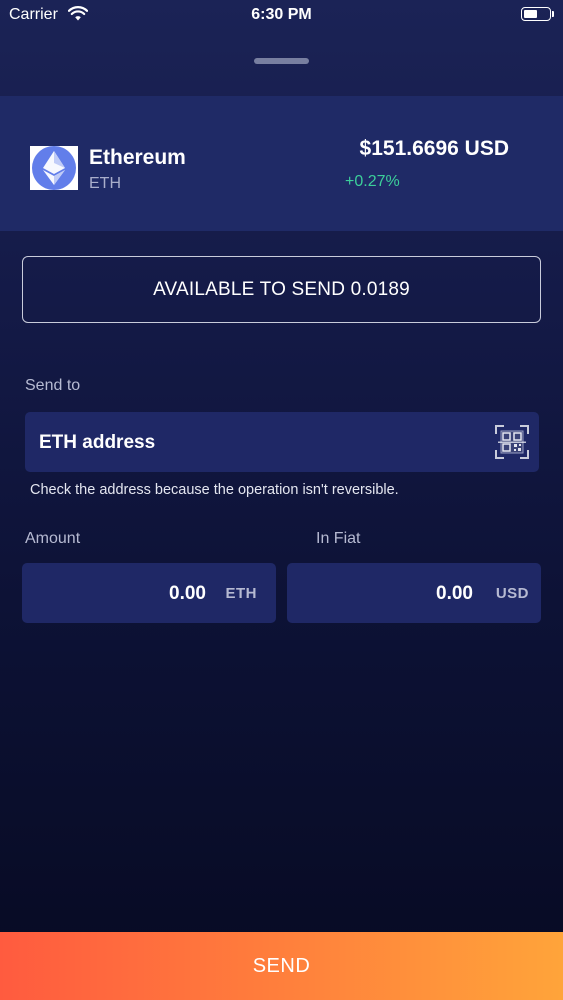 Image resolution: width=563 pixels, height=1000 pixels. I want to click on coin-price: $151.6696 USD, so click(434, 148).